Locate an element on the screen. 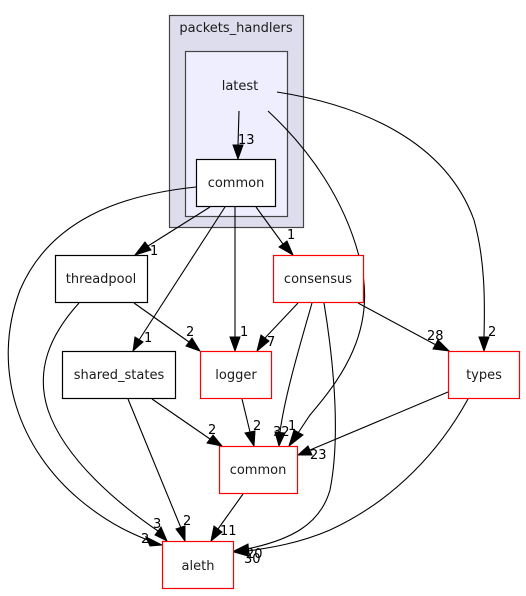  node-label: shared_states is located at coordinates (119, 375).